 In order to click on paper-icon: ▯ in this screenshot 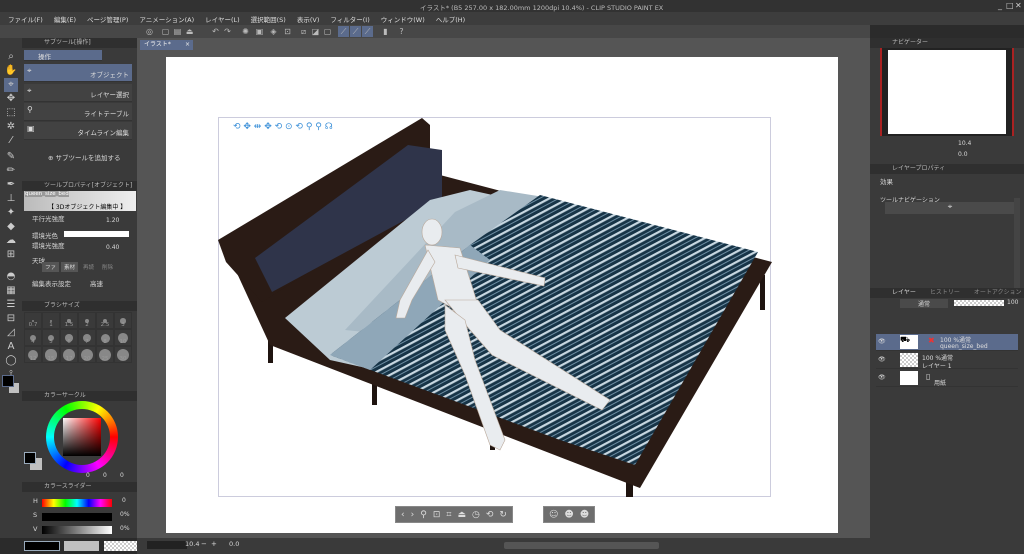, I will do `click(928, 376)`.